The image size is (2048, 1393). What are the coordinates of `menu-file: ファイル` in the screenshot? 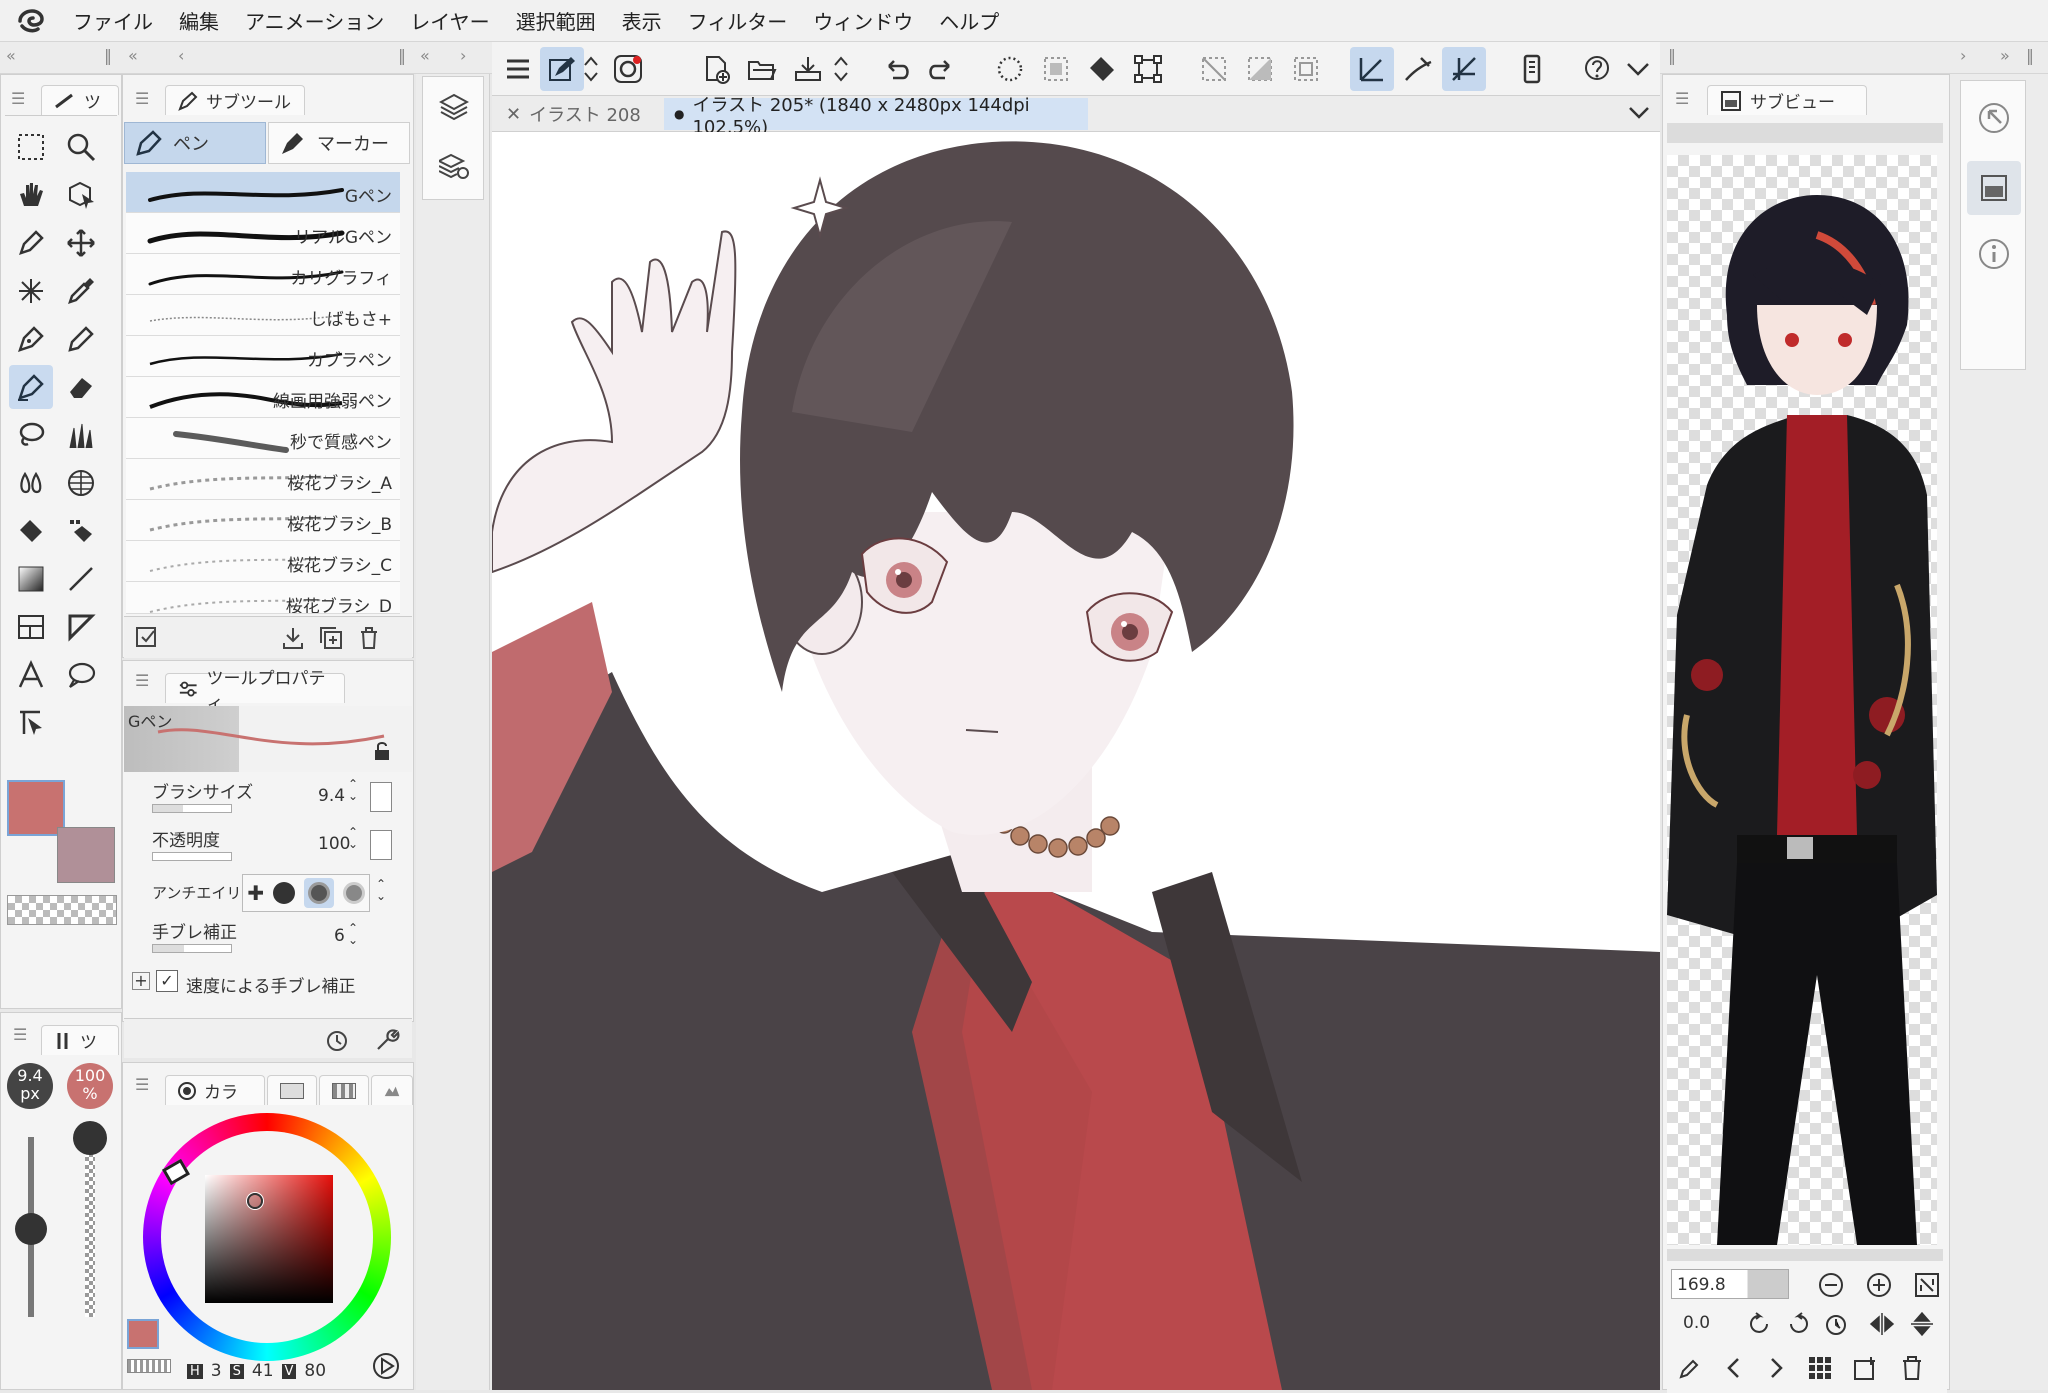 It's located at (113, 20).